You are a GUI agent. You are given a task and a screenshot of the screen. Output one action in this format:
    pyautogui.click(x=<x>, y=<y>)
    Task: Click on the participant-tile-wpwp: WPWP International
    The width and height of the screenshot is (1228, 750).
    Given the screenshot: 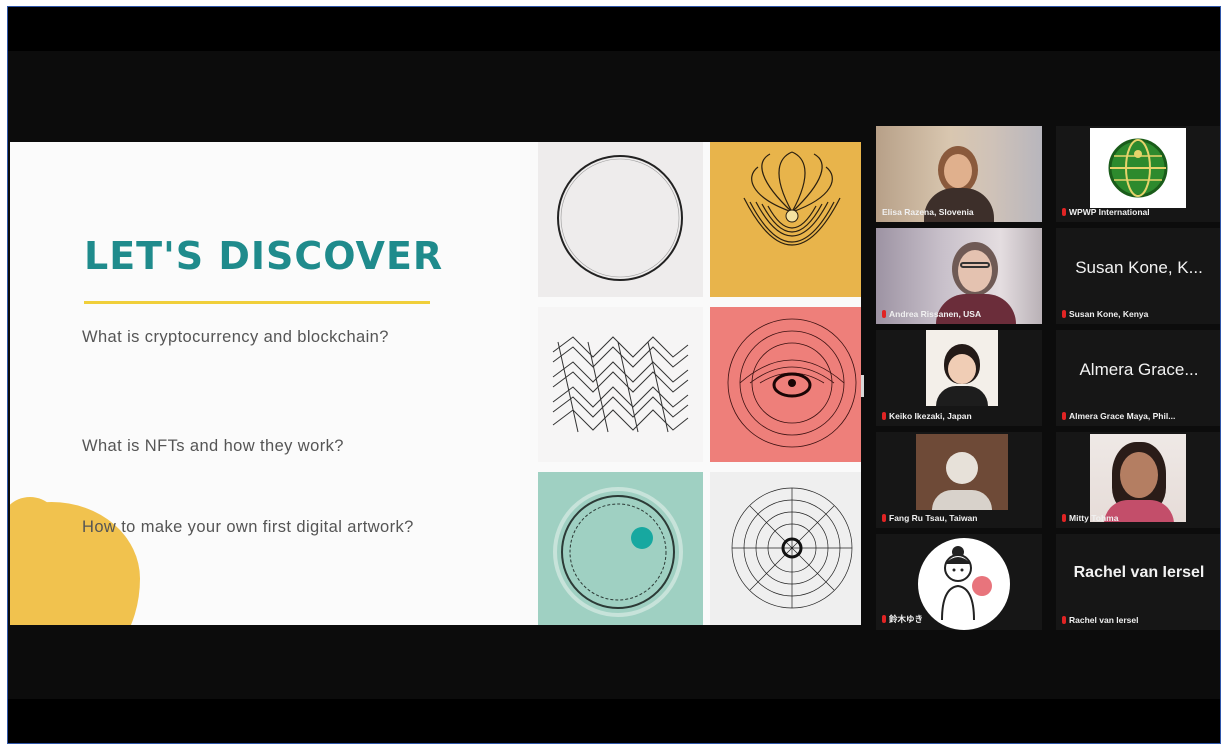 What is the action you would take?
    pyautogui.click(x=1138, y=174)
    